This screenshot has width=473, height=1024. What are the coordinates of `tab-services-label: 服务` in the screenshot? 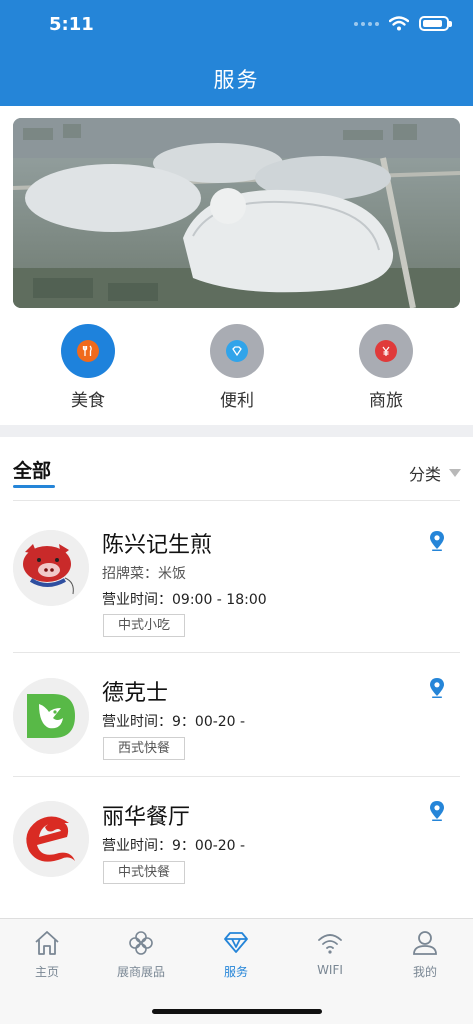 It's located at (235, 972).